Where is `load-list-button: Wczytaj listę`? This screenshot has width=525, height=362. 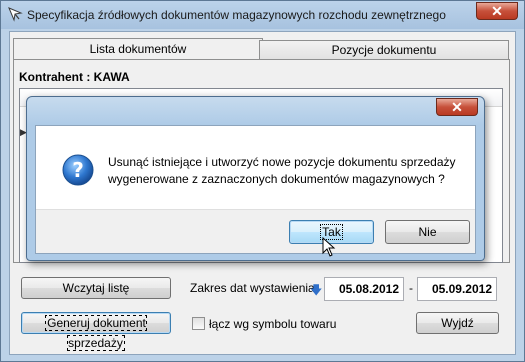 load-list-button: Wczytaj listę is located at coordinates (96, 288).